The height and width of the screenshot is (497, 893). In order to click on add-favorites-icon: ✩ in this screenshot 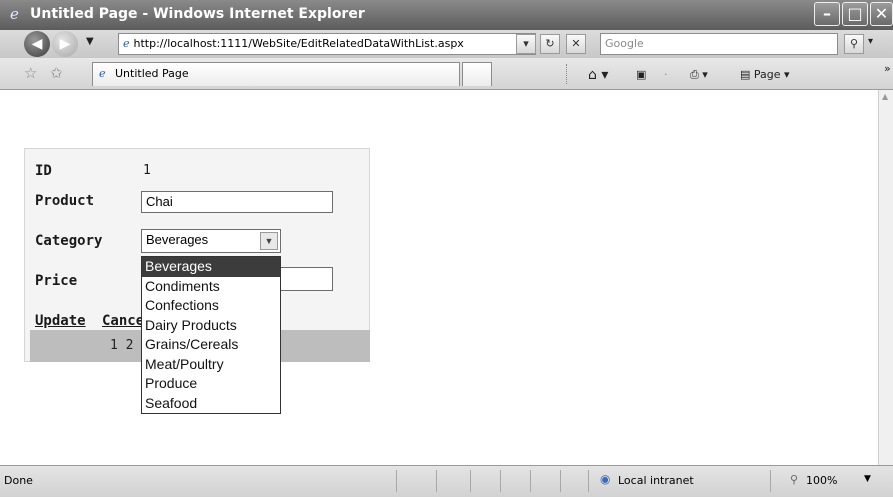, I will do `click(56, 73)`.